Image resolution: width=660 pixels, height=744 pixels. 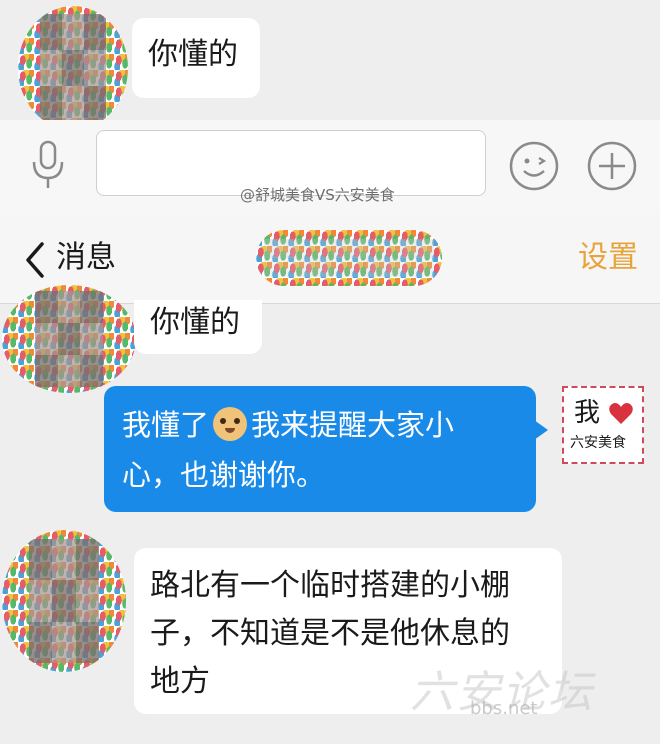 I want to click on received-message-top: 你懂的, so click(x=196, y=58).